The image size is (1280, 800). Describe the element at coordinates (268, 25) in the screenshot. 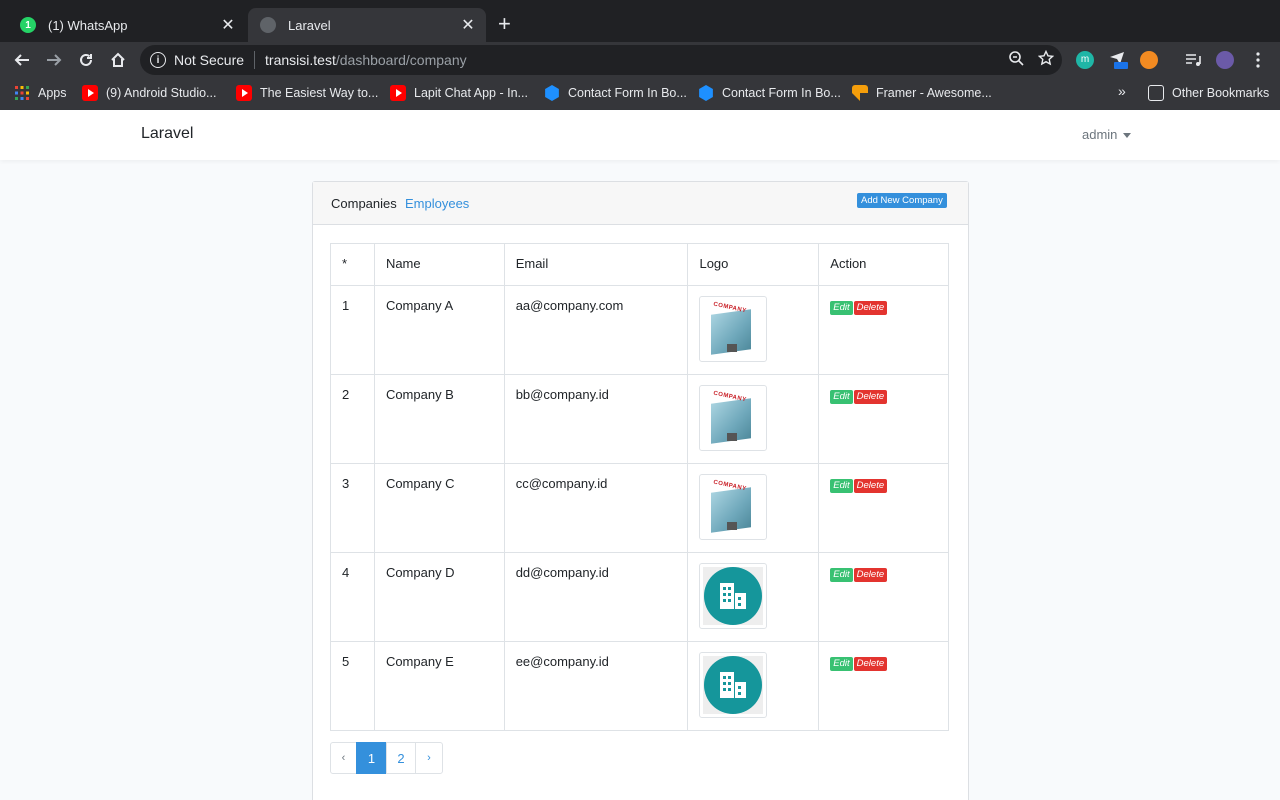

I see `globe-icon` at that location.